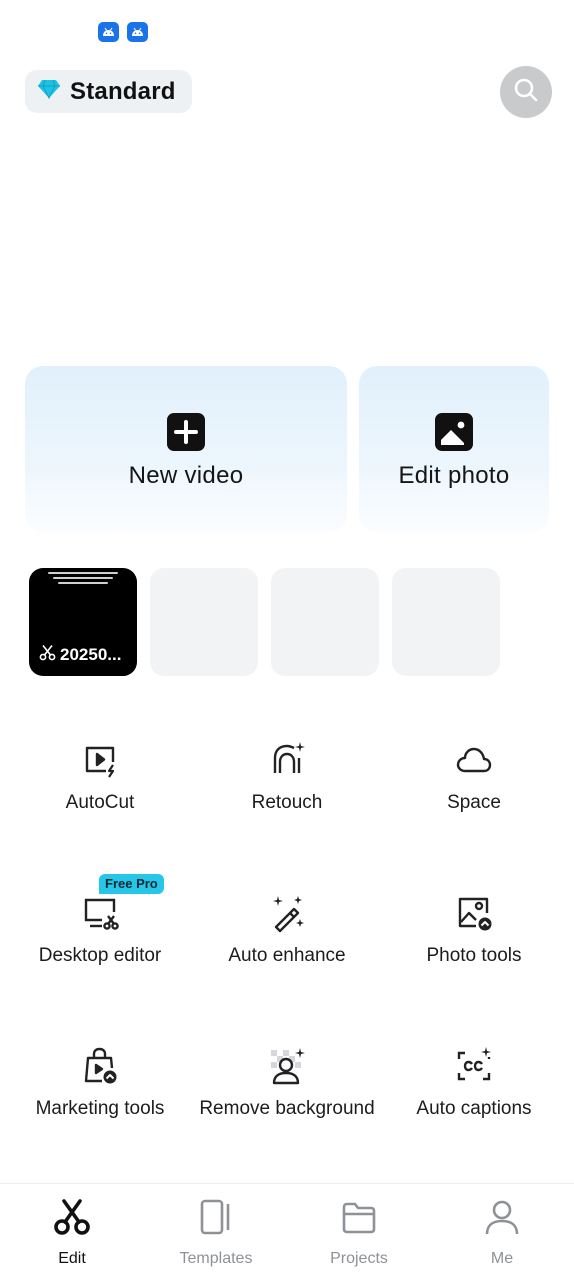 The height and width of the screenshot is (1280, 574). Describe the element at coordinates (502, 1258) in the screenshot. I see `nav-label: Me` at that location.